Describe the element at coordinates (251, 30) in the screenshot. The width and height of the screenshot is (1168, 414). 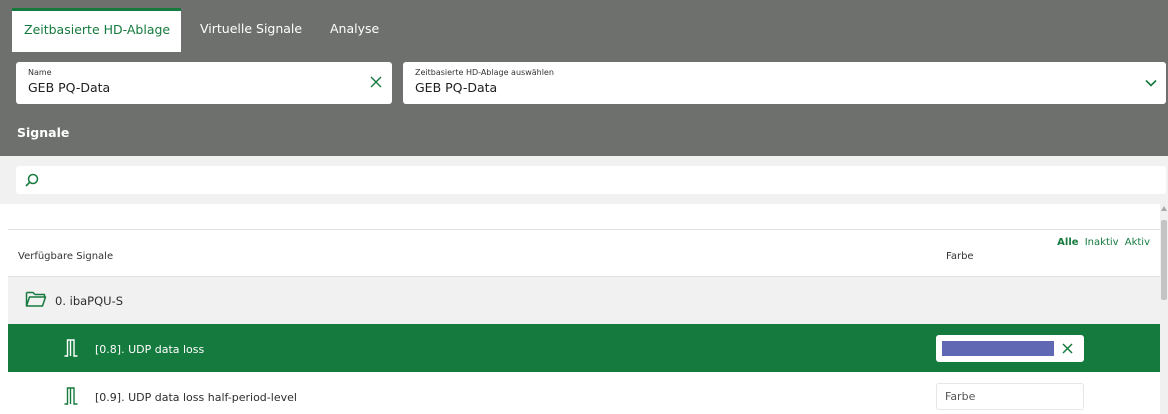
I see `tab-virtuelle-signale: Virtuelle Signale` at that location.